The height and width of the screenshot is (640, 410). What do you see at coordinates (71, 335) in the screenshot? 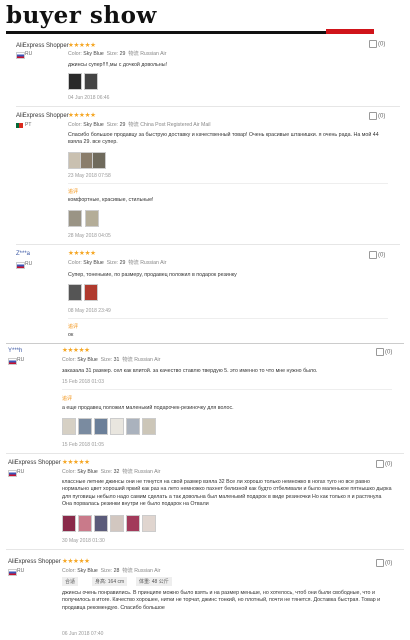
I see `additional-review-text: ок` at bounding box center [71, 335].